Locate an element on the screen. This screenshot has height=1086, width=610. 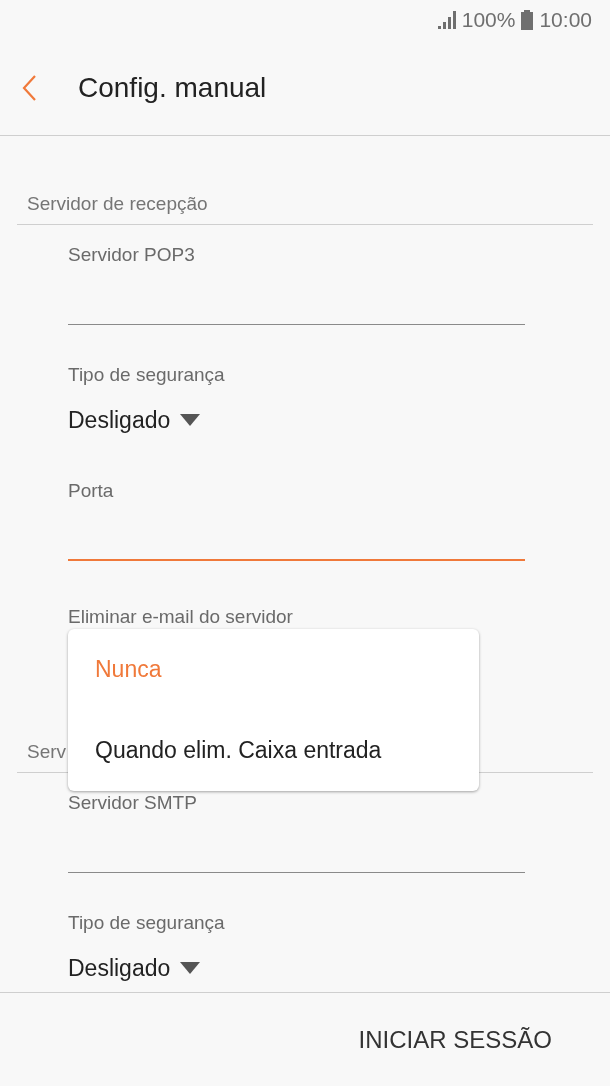
screen-title: Config. manual is located at coordinates (172, 87).